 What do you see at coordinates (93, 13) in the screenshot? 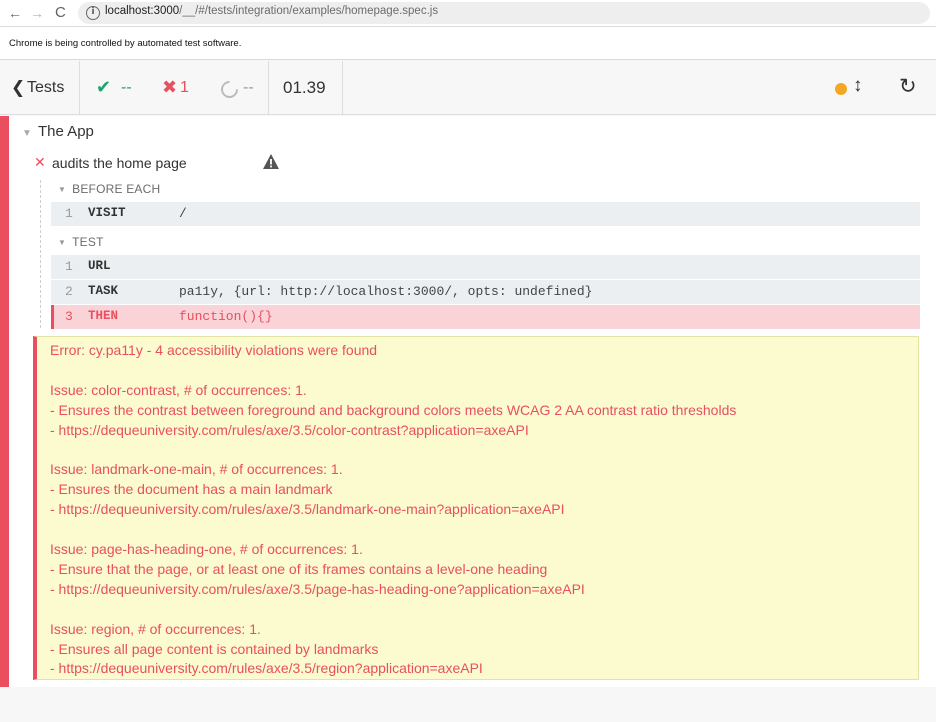
I see `info-icon: i` at bounding box center [93, 13].